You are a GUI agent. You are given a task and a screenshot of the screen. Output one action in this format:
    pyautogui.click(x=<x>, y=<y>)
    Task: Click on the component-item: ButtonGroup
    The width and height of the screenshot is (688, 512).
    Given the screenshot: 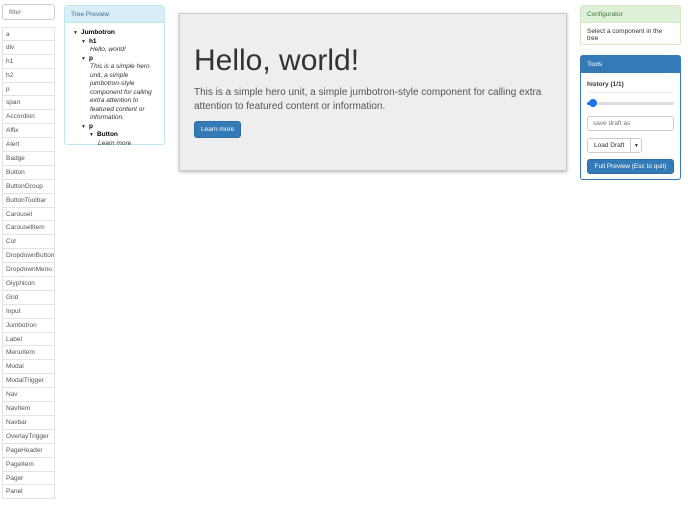 What is the action you would take?
    pyautogui.click(x=28, y=186)
    